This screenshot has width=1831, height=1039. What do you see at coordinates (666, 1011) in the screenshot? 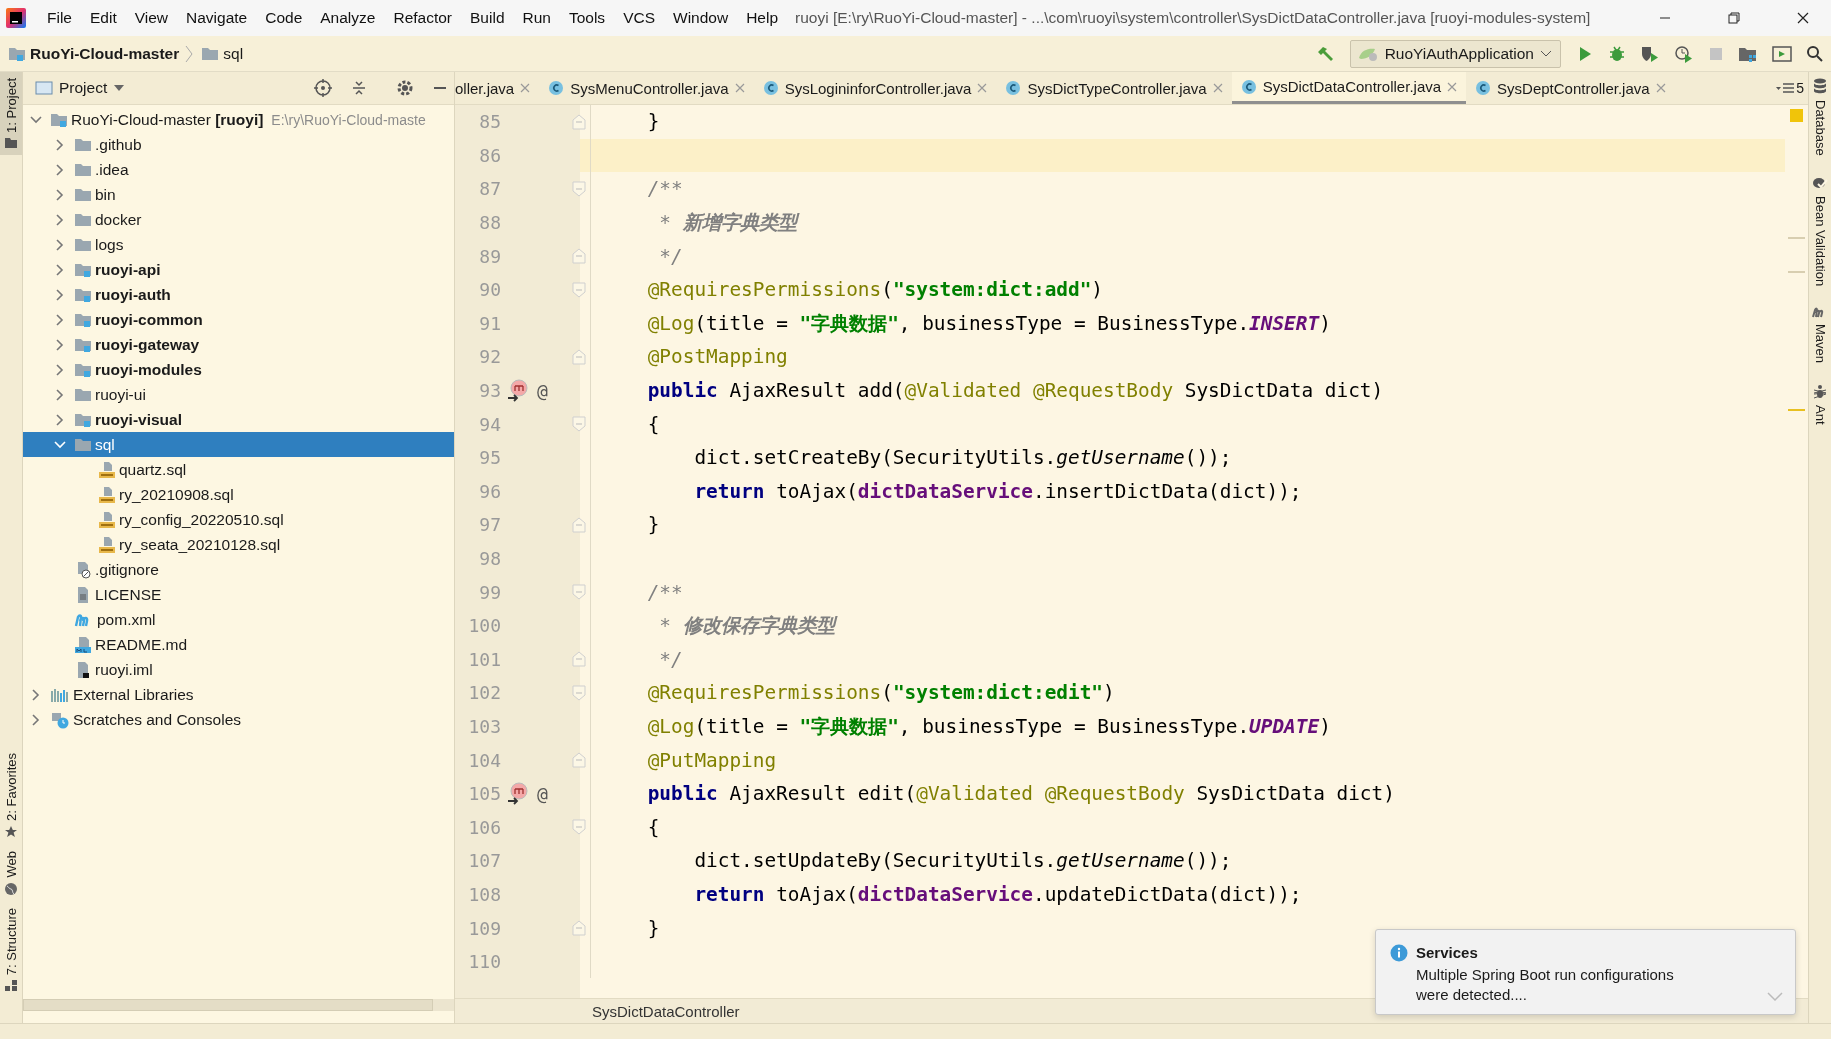
I see `editor-breadcrumb: SysDictDataController` at bounding box center [666, 1011].